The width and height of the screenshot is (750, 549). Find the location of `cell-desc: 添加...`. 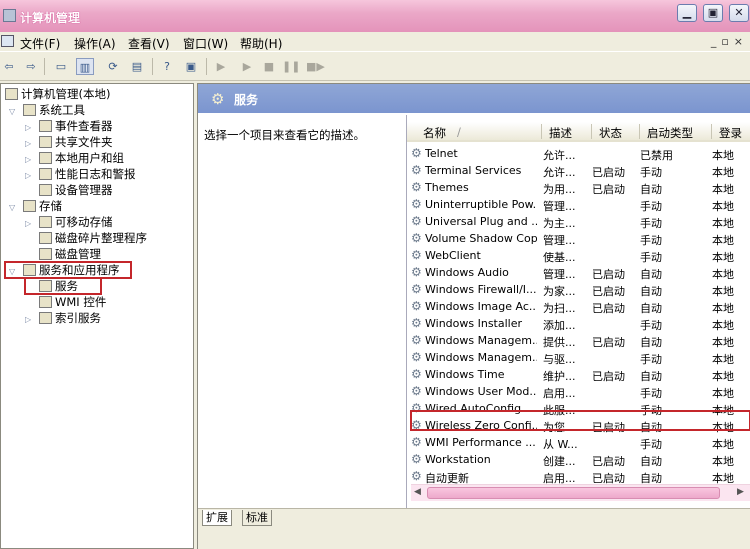

cell-desc: 添加... is located at coordinates (559, 325).